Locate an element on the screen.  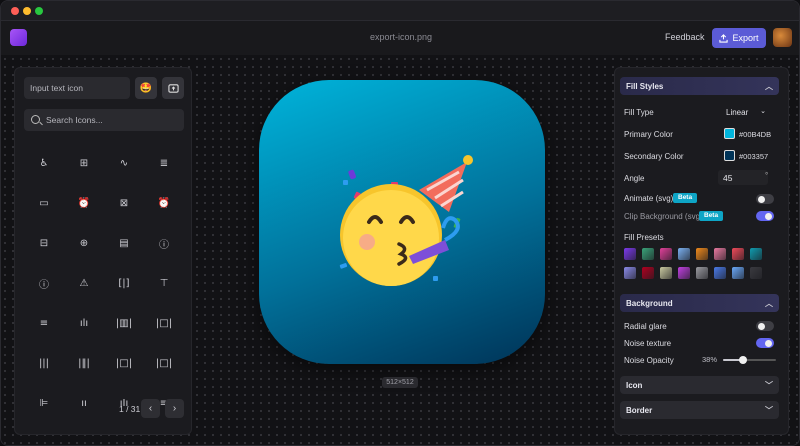
image-upload-icon is located at coordinates (173, 88).